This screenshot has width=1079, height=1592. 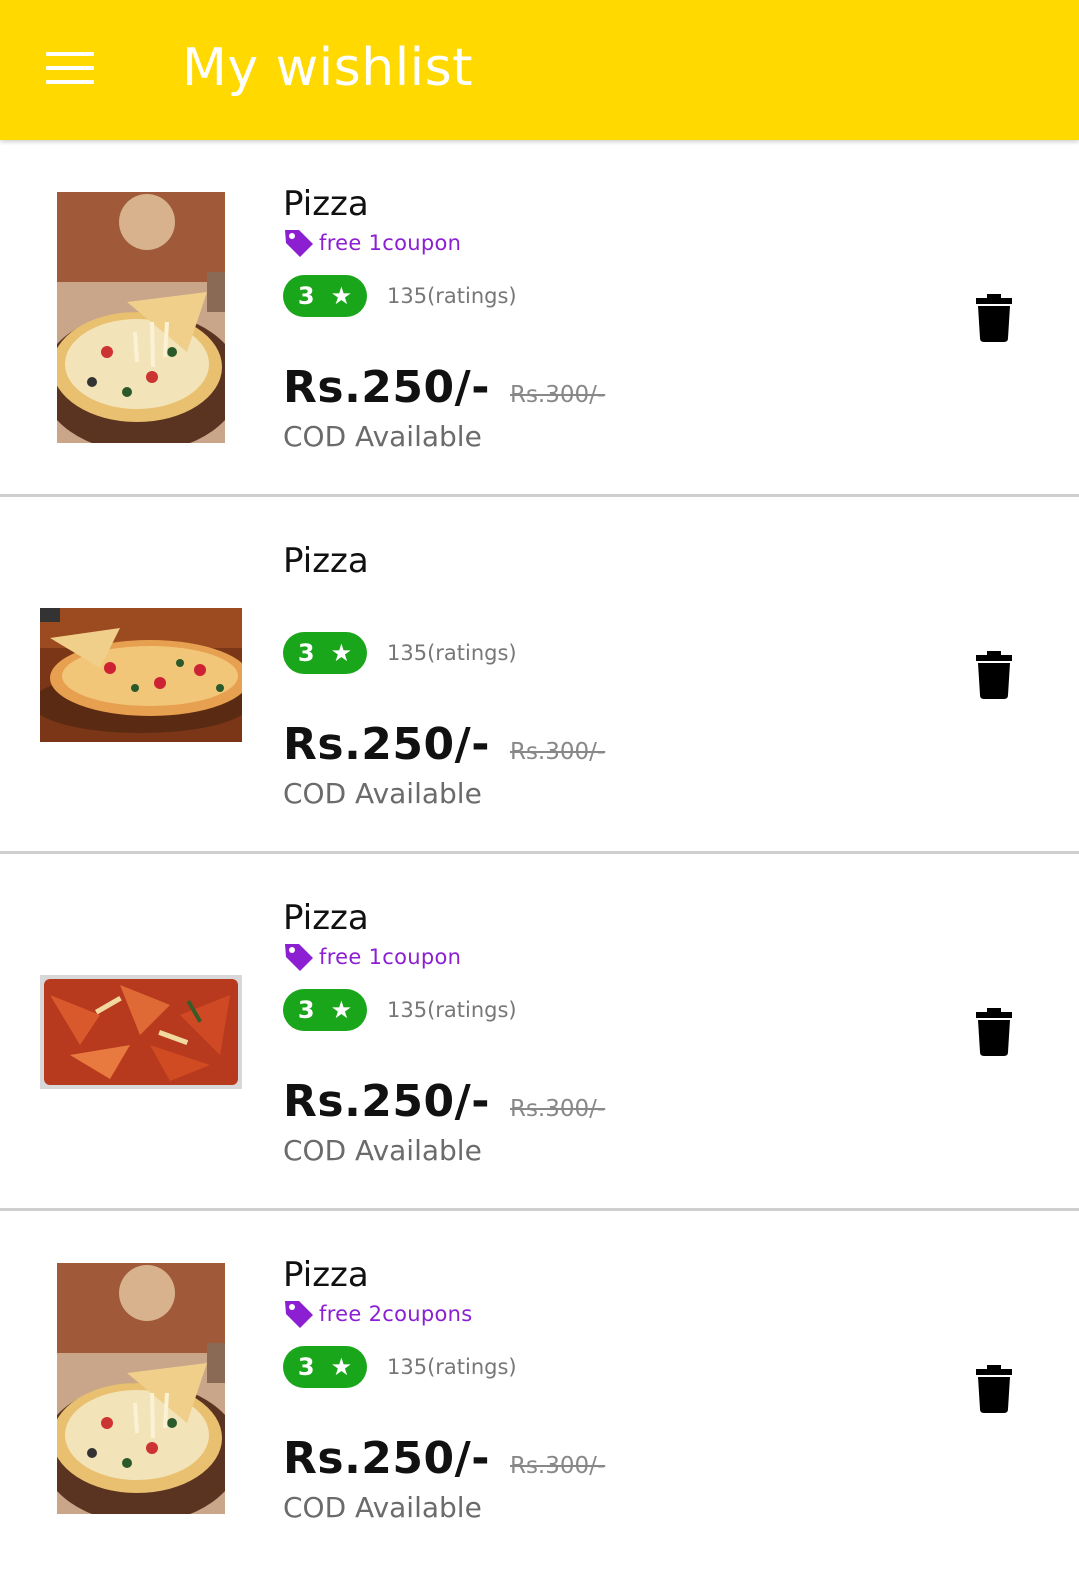 I want to click on coupon-text: free 2coupons, so click(x=396, y=1314).